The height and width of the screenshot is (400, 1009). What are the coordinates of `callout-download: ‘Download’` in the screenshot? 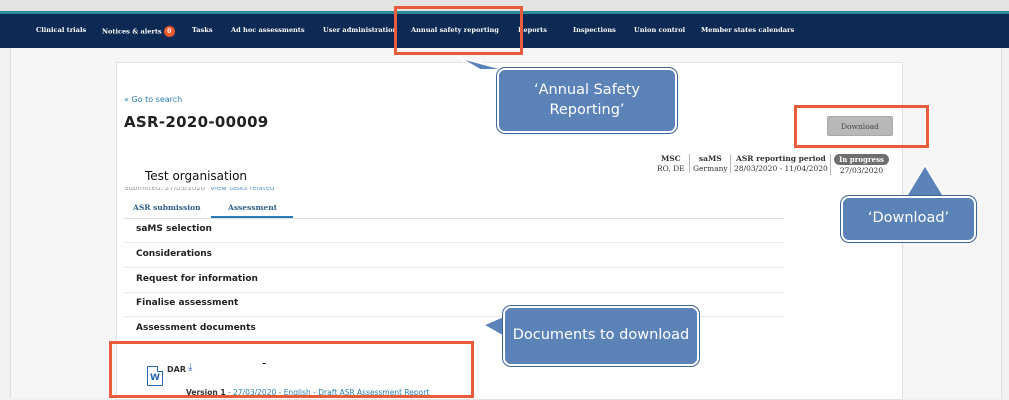 It's located at (908, 219).